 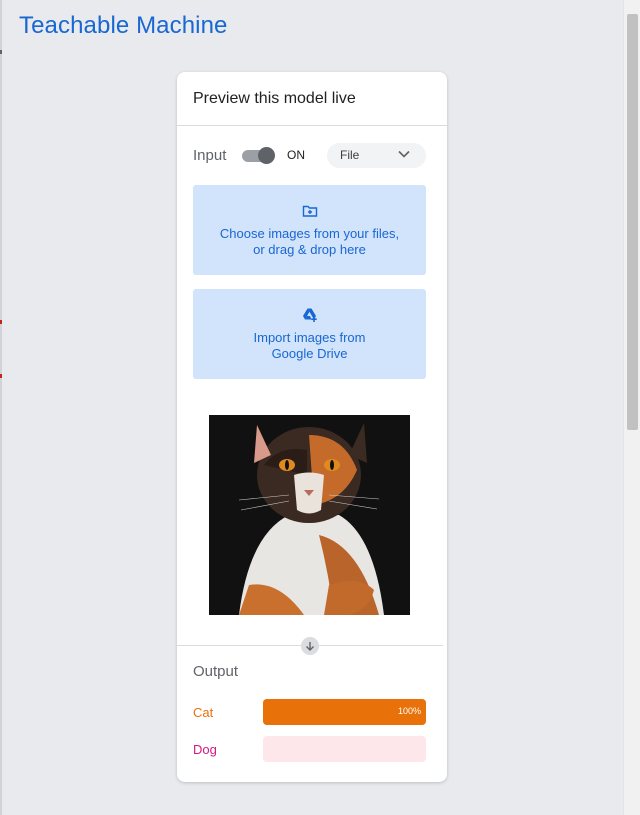 I want to click on input-toggle, so click(x=259, y=155).